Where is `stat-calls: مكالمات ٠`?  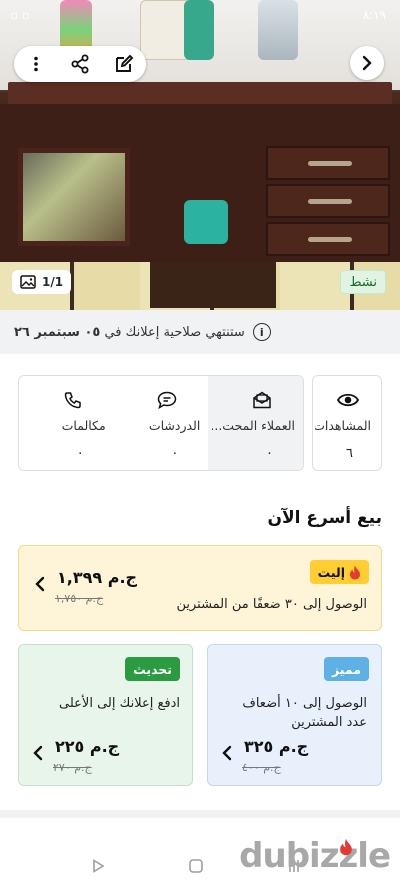 stat-calls: مكالمات ٠ is located at coordinates (66, 423).